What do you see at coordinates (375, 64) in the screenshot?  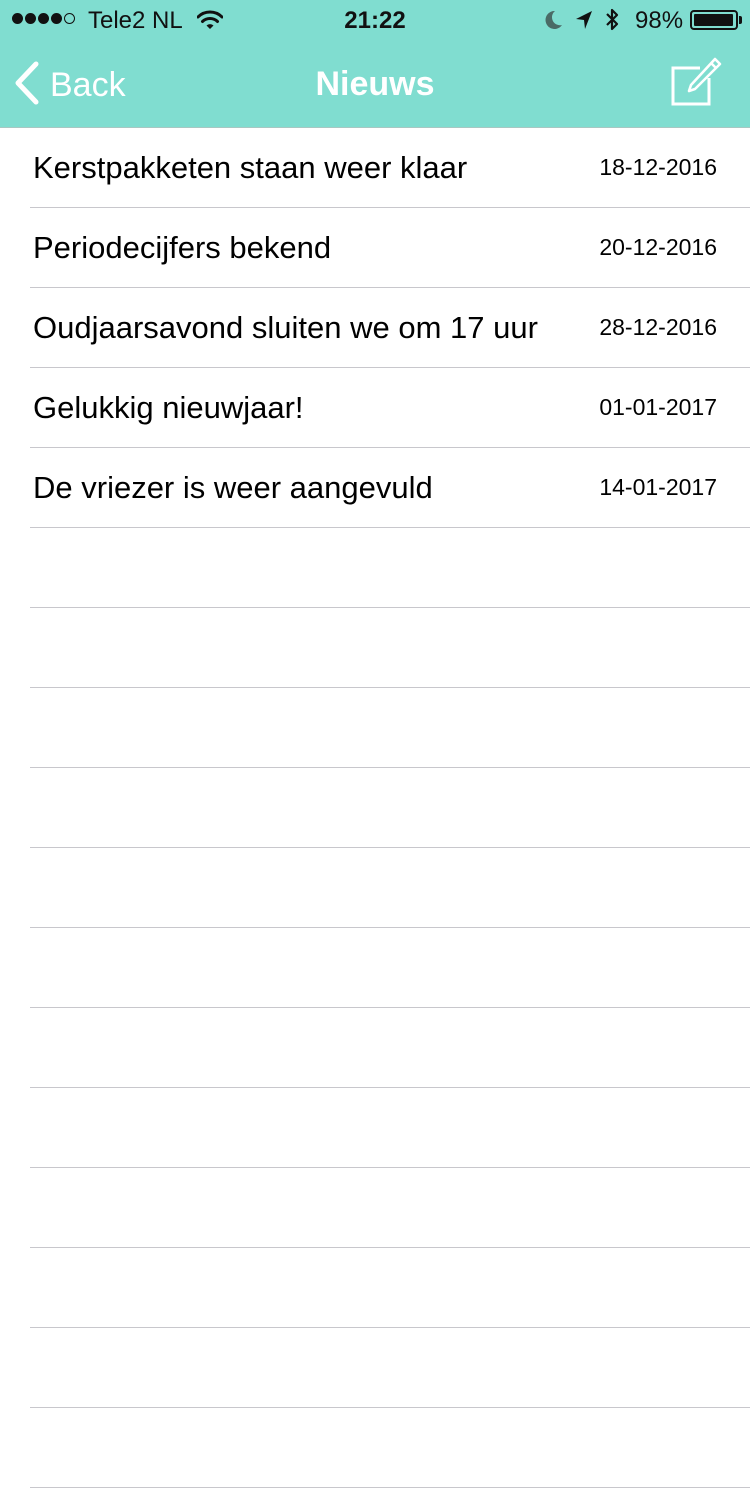 I see `navigation-bar: Tele2 NL 21:22 98% Back Nieuws` at bounding box center [375, 64].